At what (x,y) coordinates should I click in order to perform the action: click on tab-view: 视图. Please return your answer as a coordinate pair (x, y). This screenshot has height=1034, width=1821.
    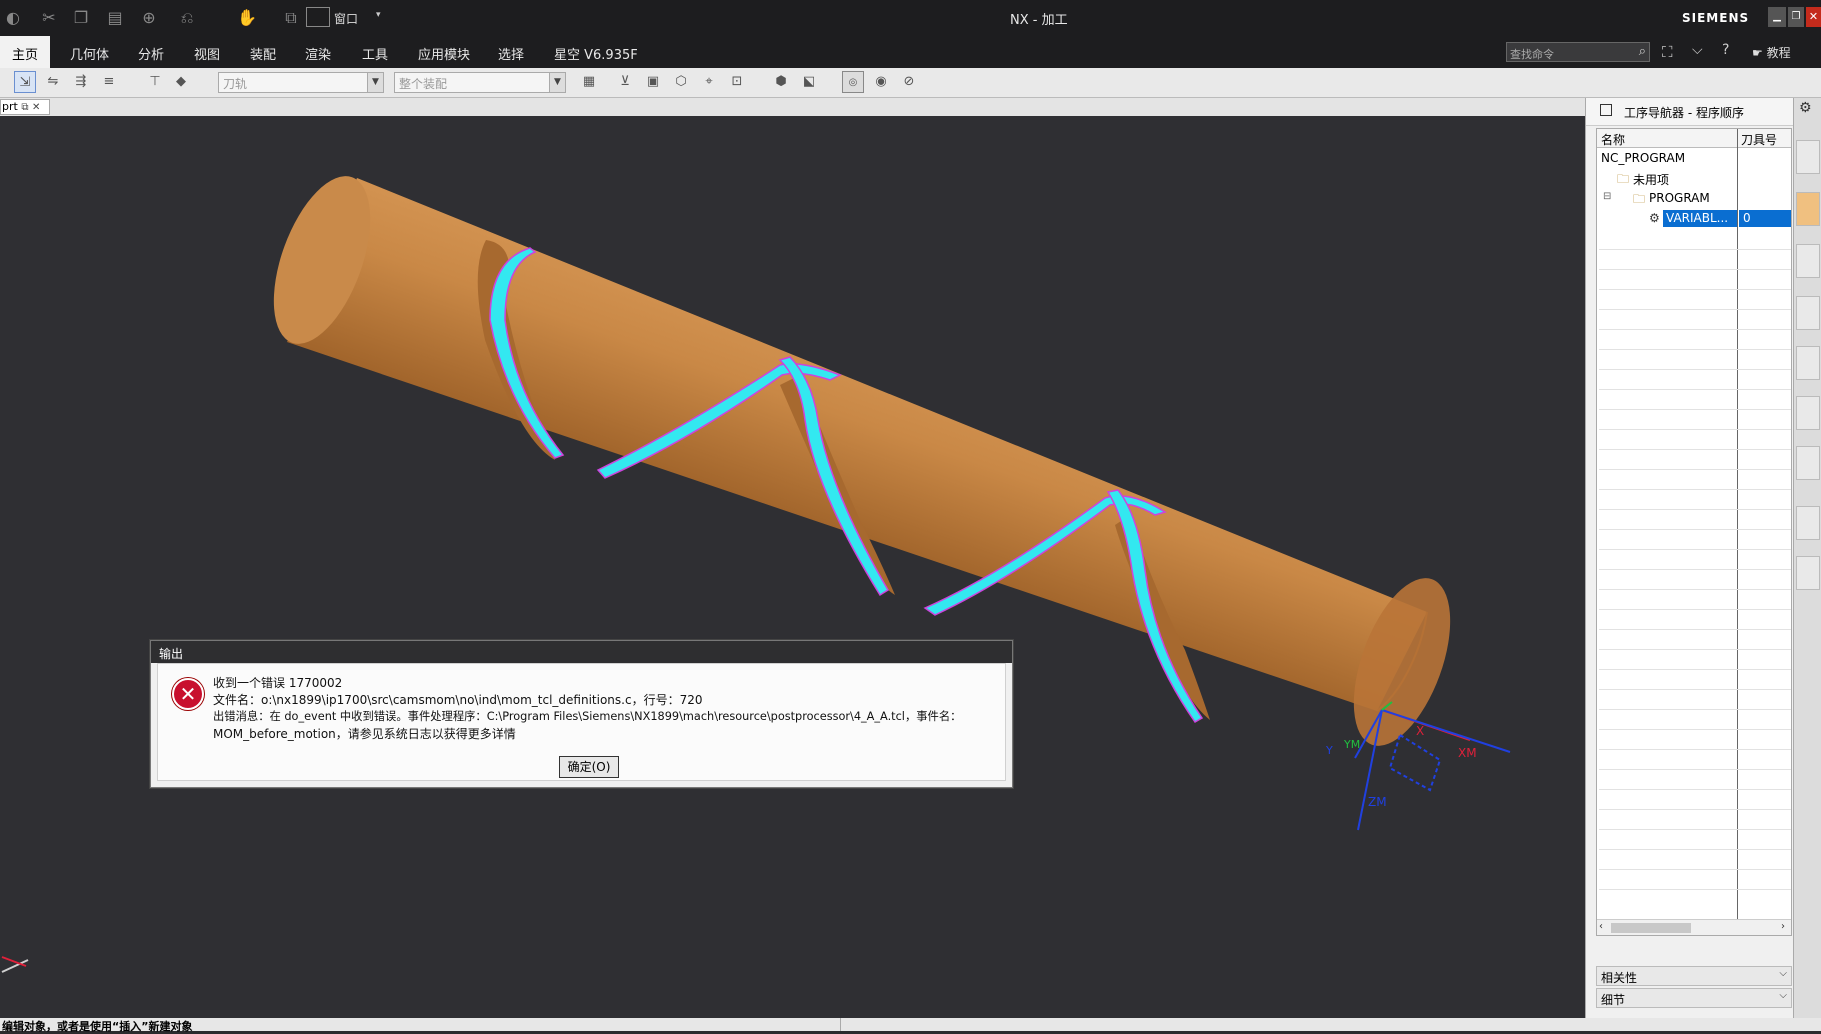
    Looking at the image, I should click on (207, 53).